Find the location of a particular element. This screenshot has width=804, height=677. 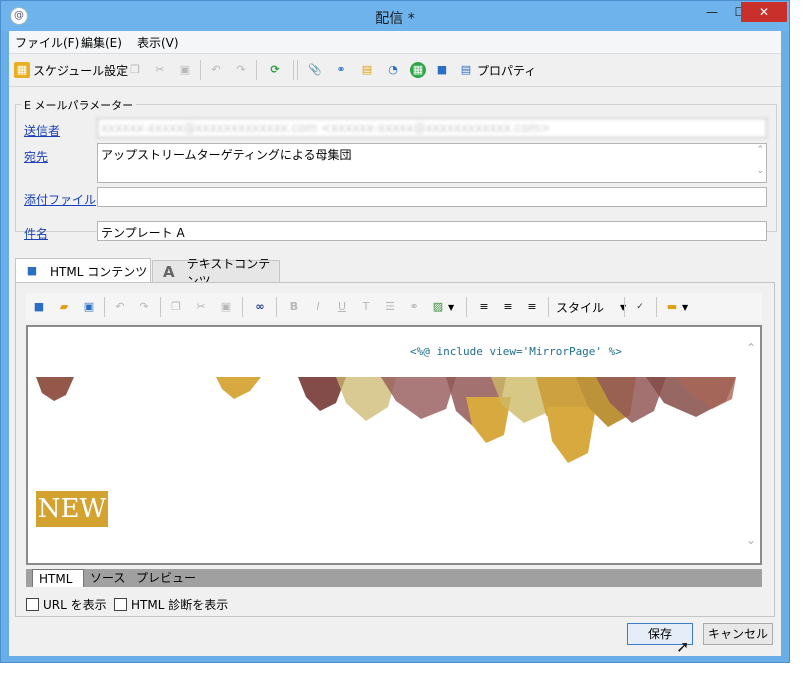

cut-icon: ✂ is located at coordinates (160, 70).